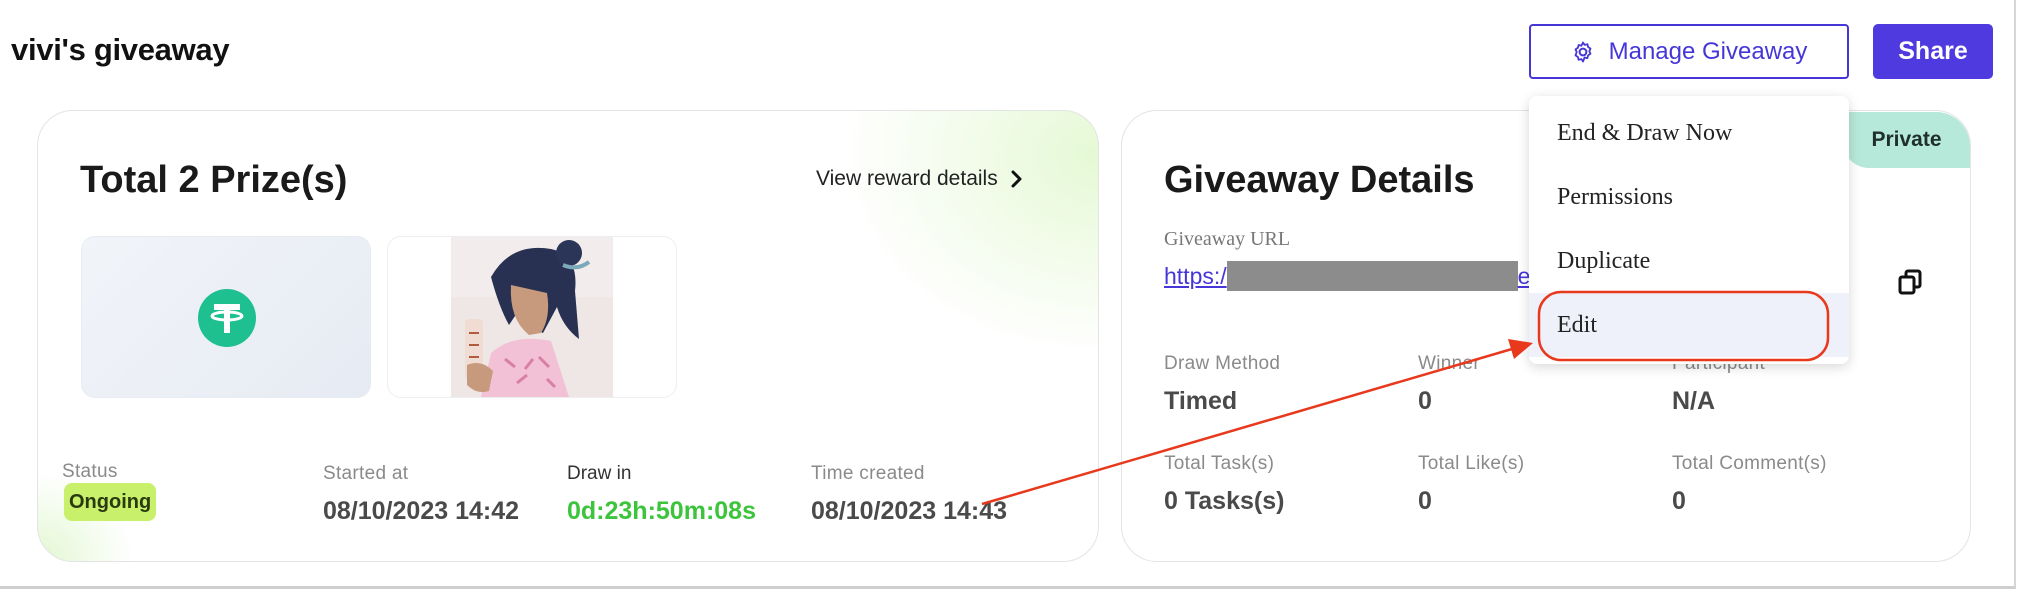  I want to click on menu-item-duplicate: Duplicate, so click(1603, 261).